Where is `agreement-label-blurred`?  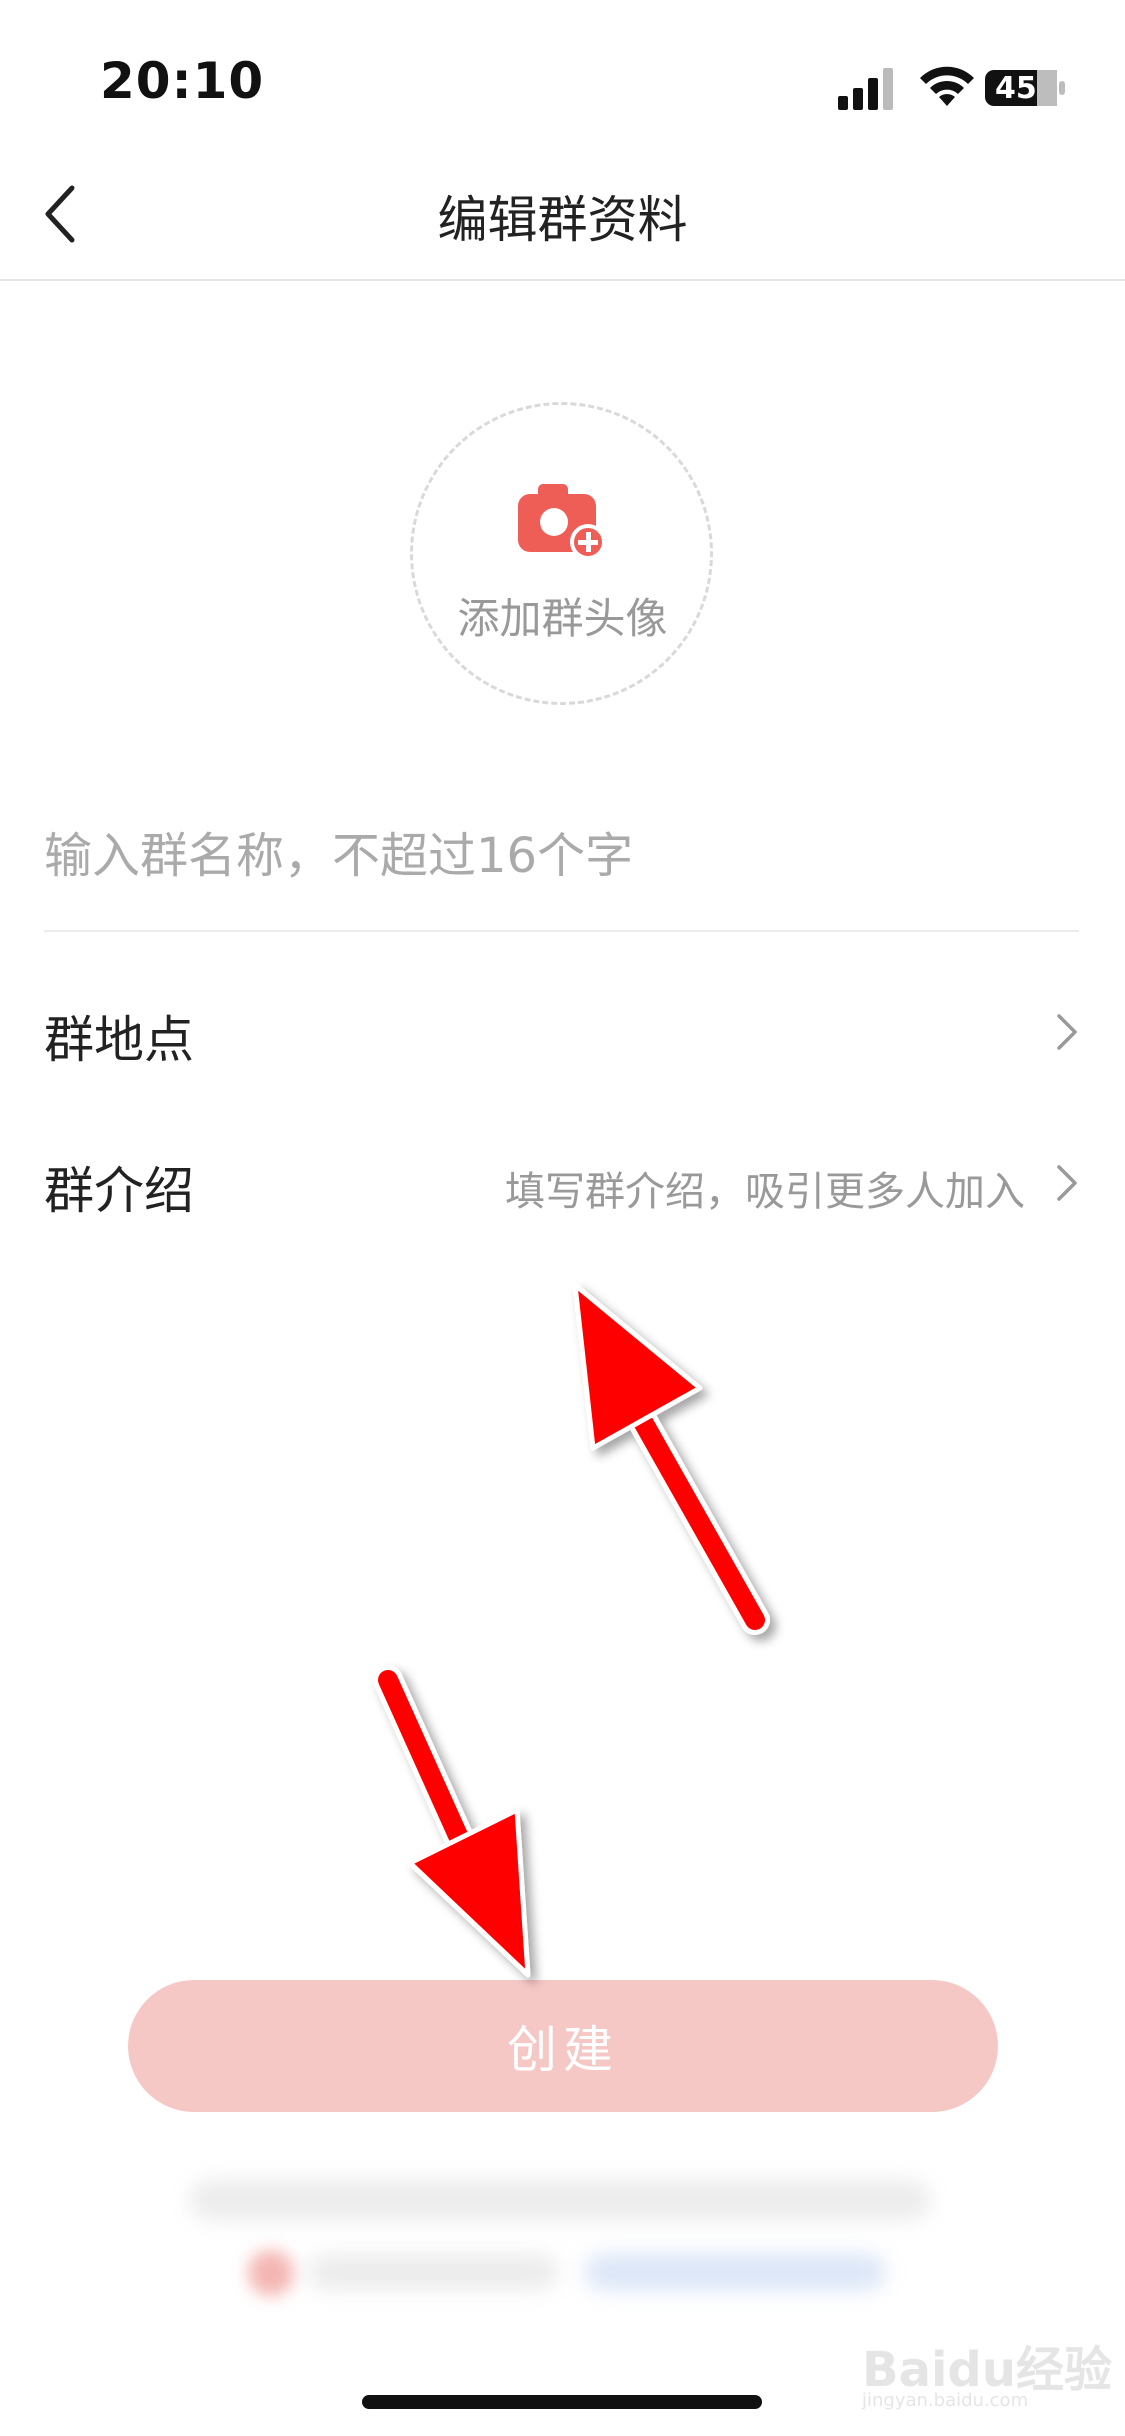
agreement-label-blurred is located at coordinates (433, 2272).